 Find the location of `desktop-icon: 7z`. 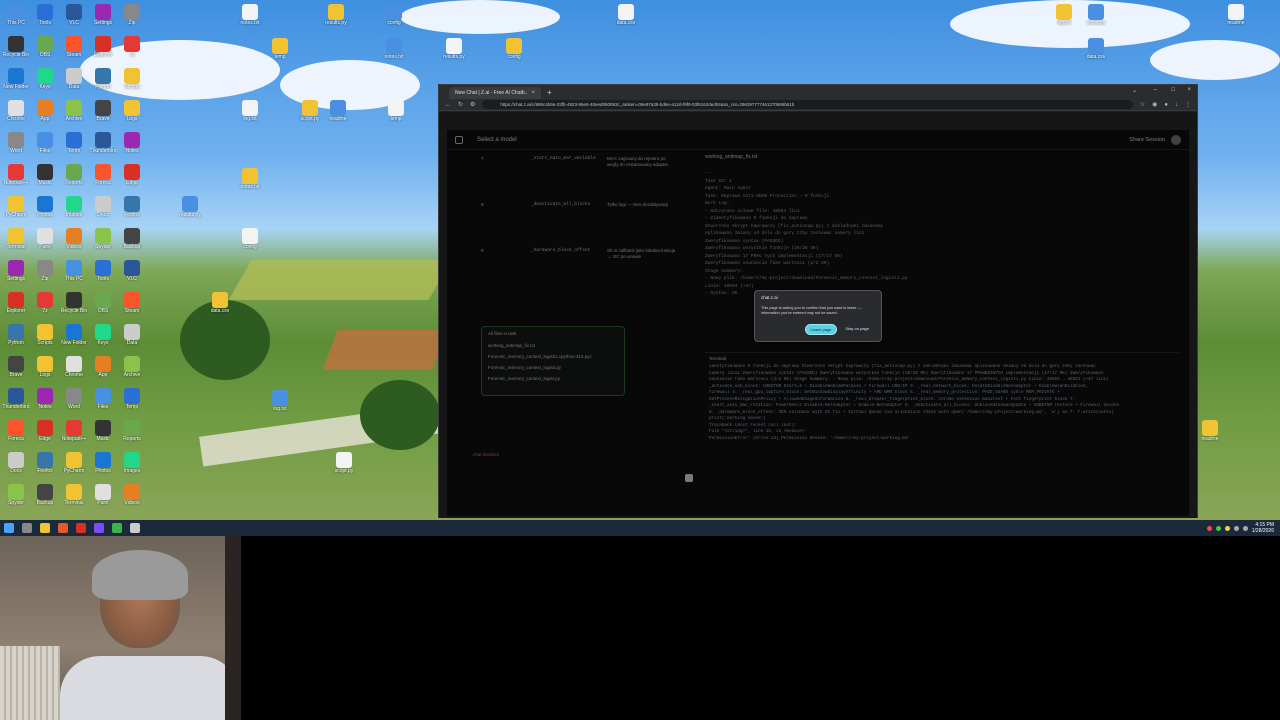

desktop-icon: 7z is located at coordinates (132, 47).